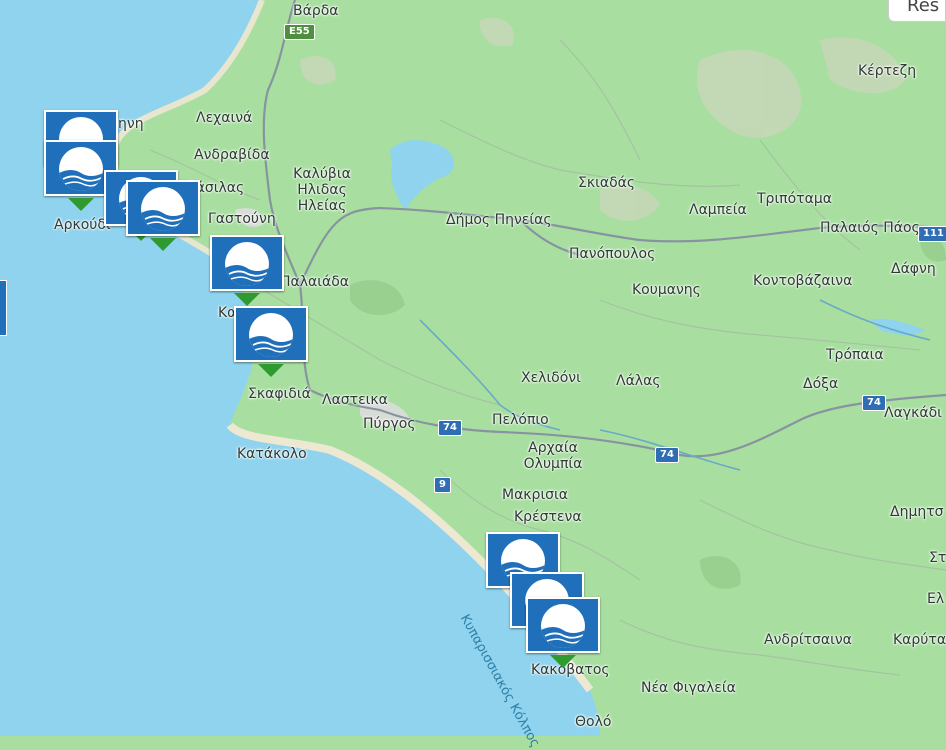  Describe the element at coordinates (887, 71) in the screenshot. I see `place-label: Κέρτεζη` at that location.